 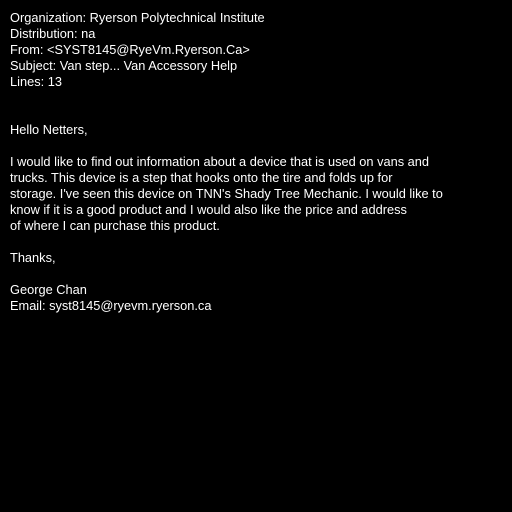 I want to click on paragraph-line: of where I can purchase this product., so click(x=115, y=225).